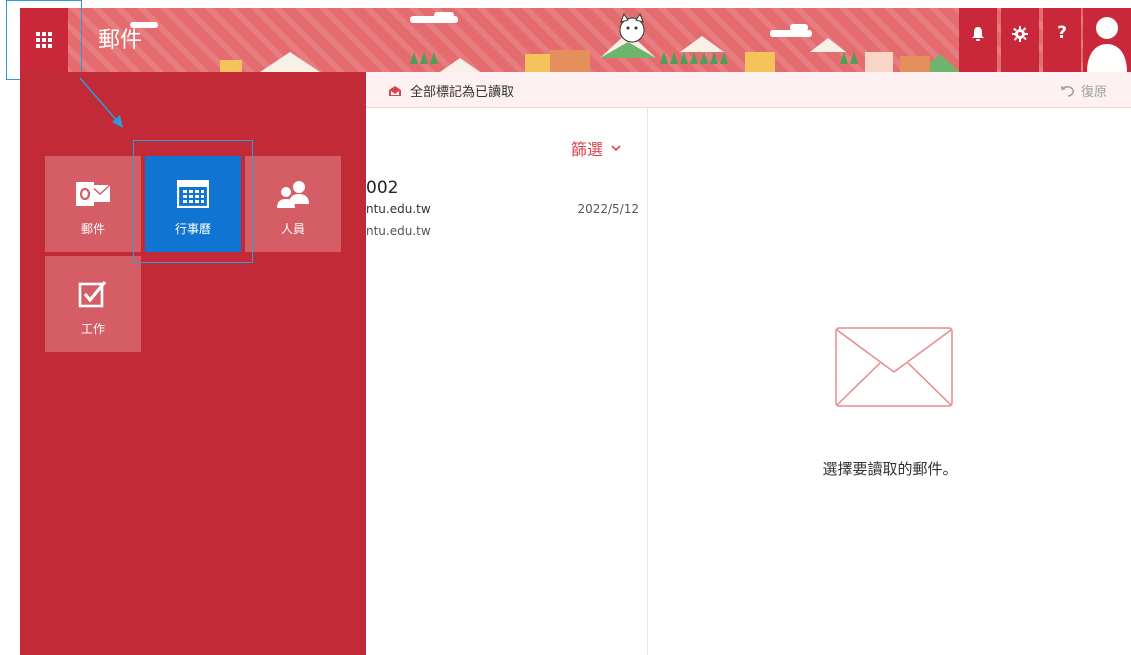  I want to click on notifications-button, so click(978, 40).